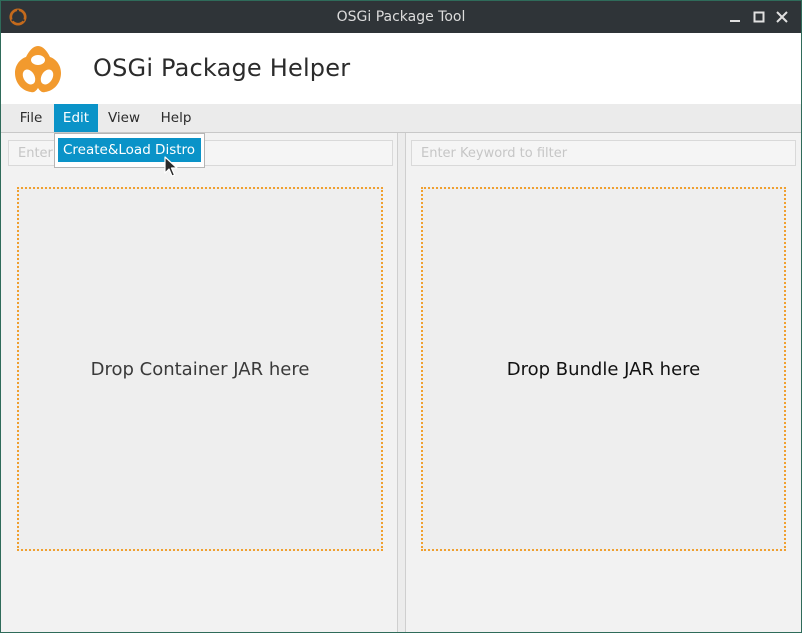  What do you see at coordinates (222, 68) in the screenshot?
I see `app-heading: OSGi Package Helper` at bounding box center [222, 68].